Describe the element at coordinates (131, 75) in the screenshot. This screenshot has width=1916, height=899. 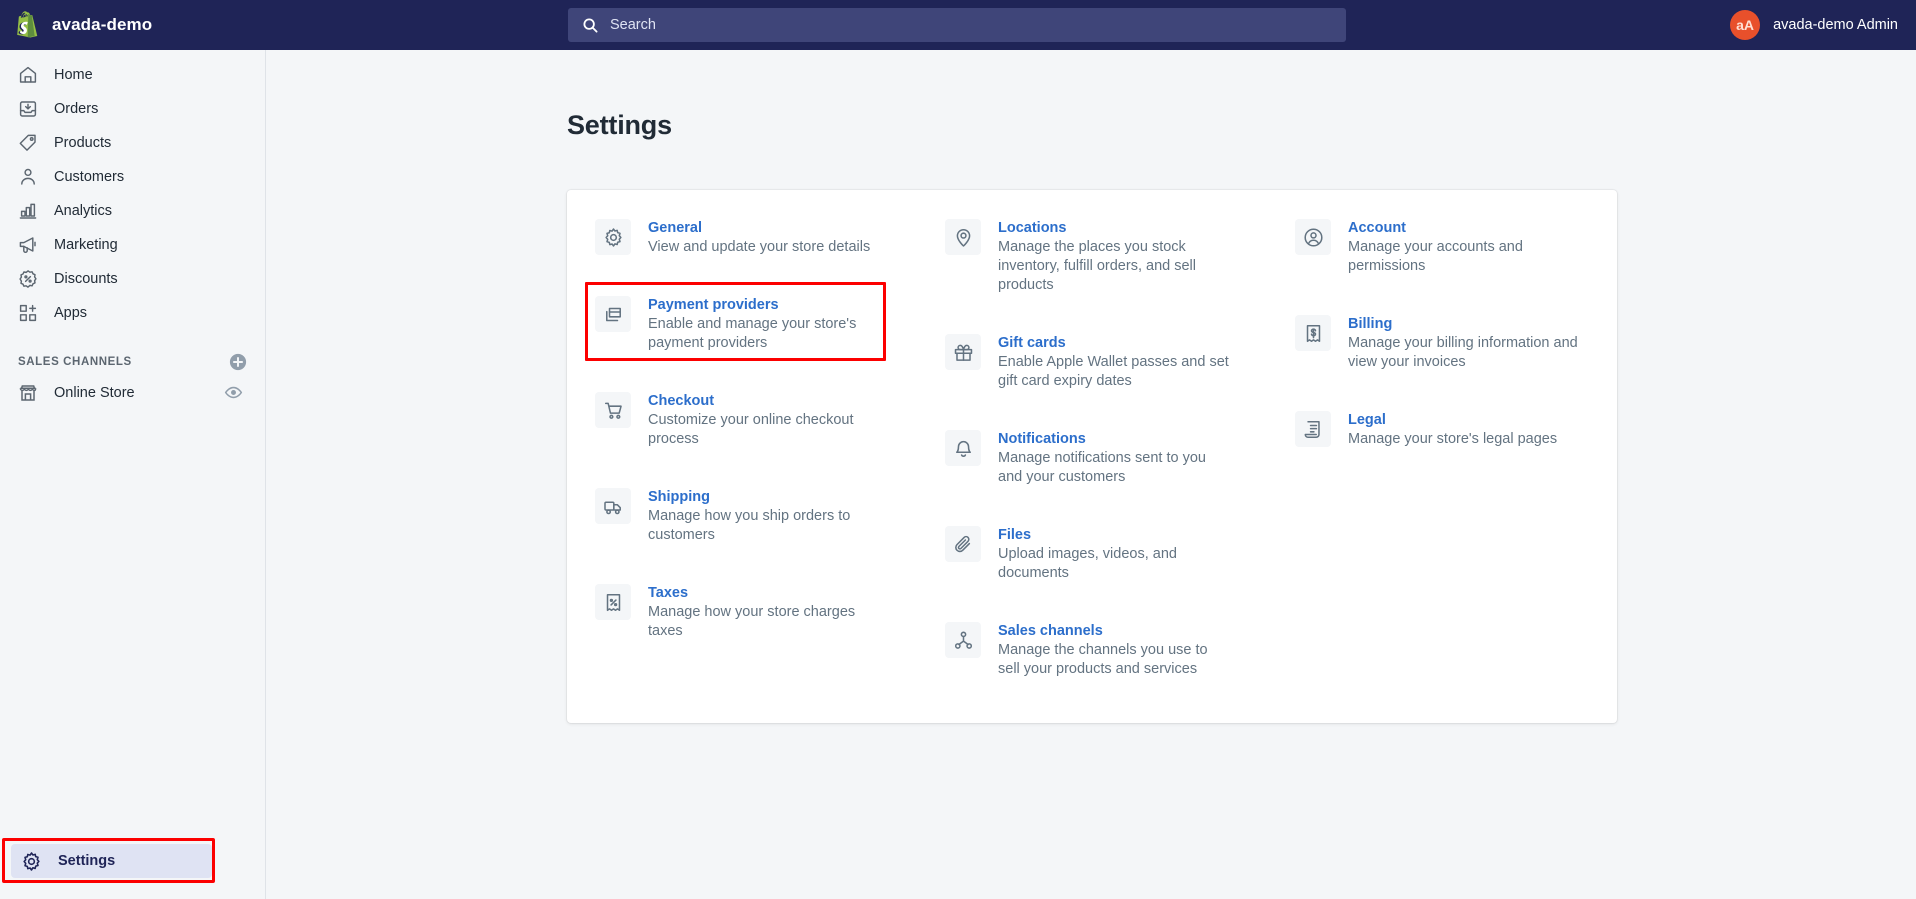
I see `sidebar-item-home: Home` at that location.